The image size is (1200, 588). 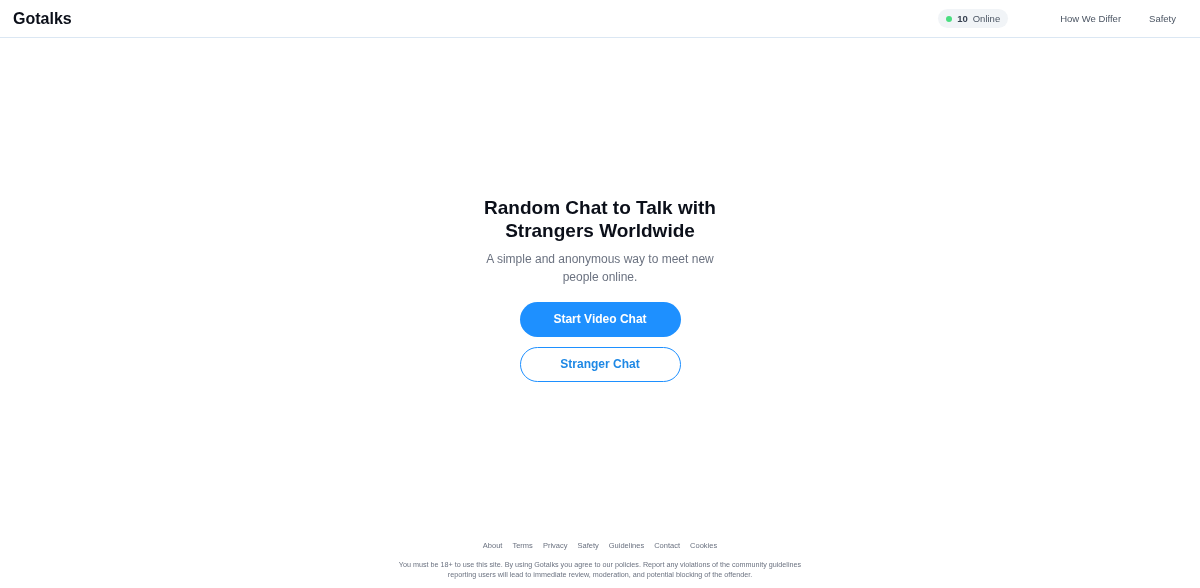 I want to click on hero-title: Random Chat to Talk with Strangers Worldwide, so click(x=600, y=218).